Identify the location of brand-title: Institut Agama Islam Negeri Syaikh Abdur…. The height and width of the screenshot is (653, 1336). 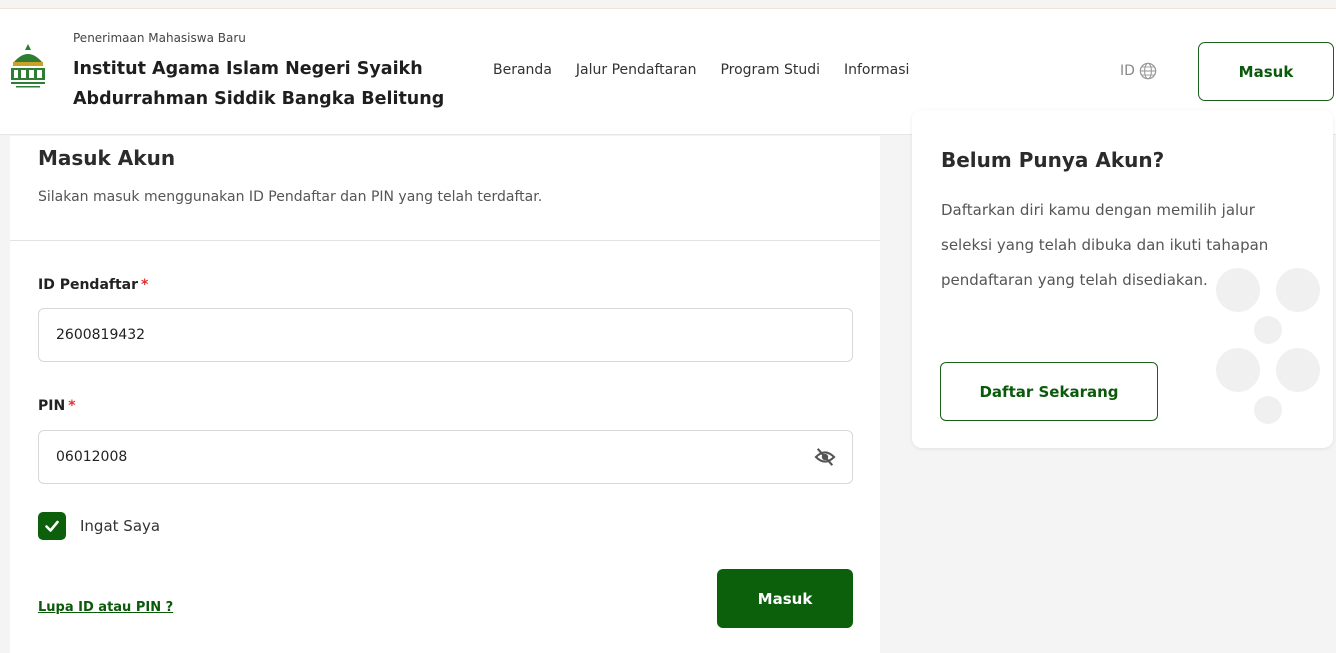
(268, 84).